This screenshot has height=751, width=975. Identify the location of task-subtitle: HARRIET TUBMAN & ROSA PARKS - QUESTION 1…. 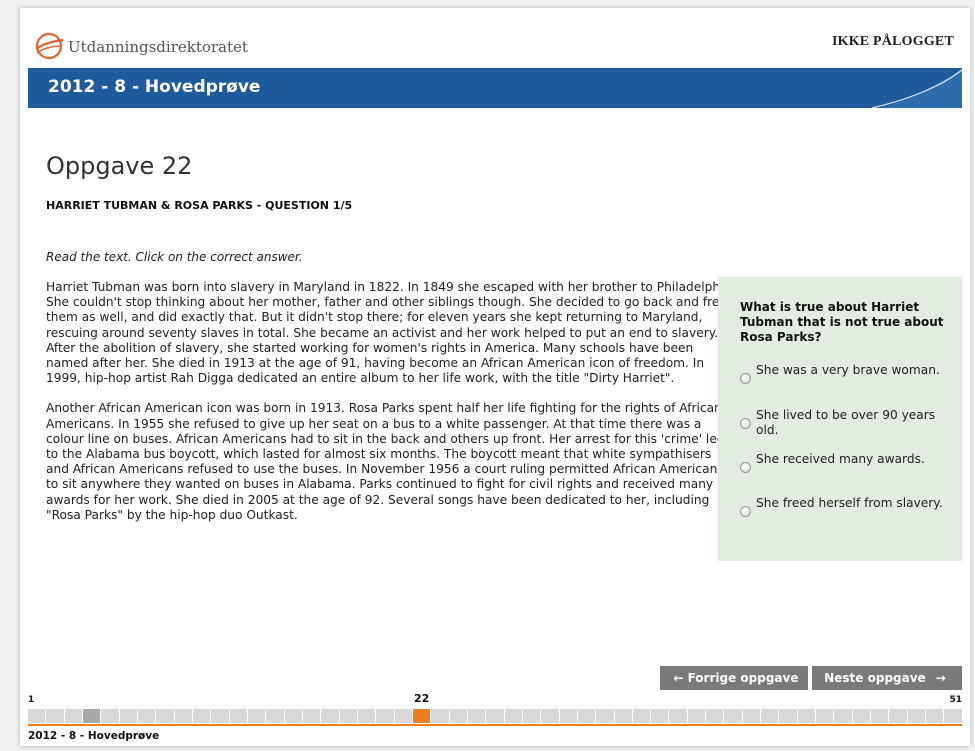
(199, 205).